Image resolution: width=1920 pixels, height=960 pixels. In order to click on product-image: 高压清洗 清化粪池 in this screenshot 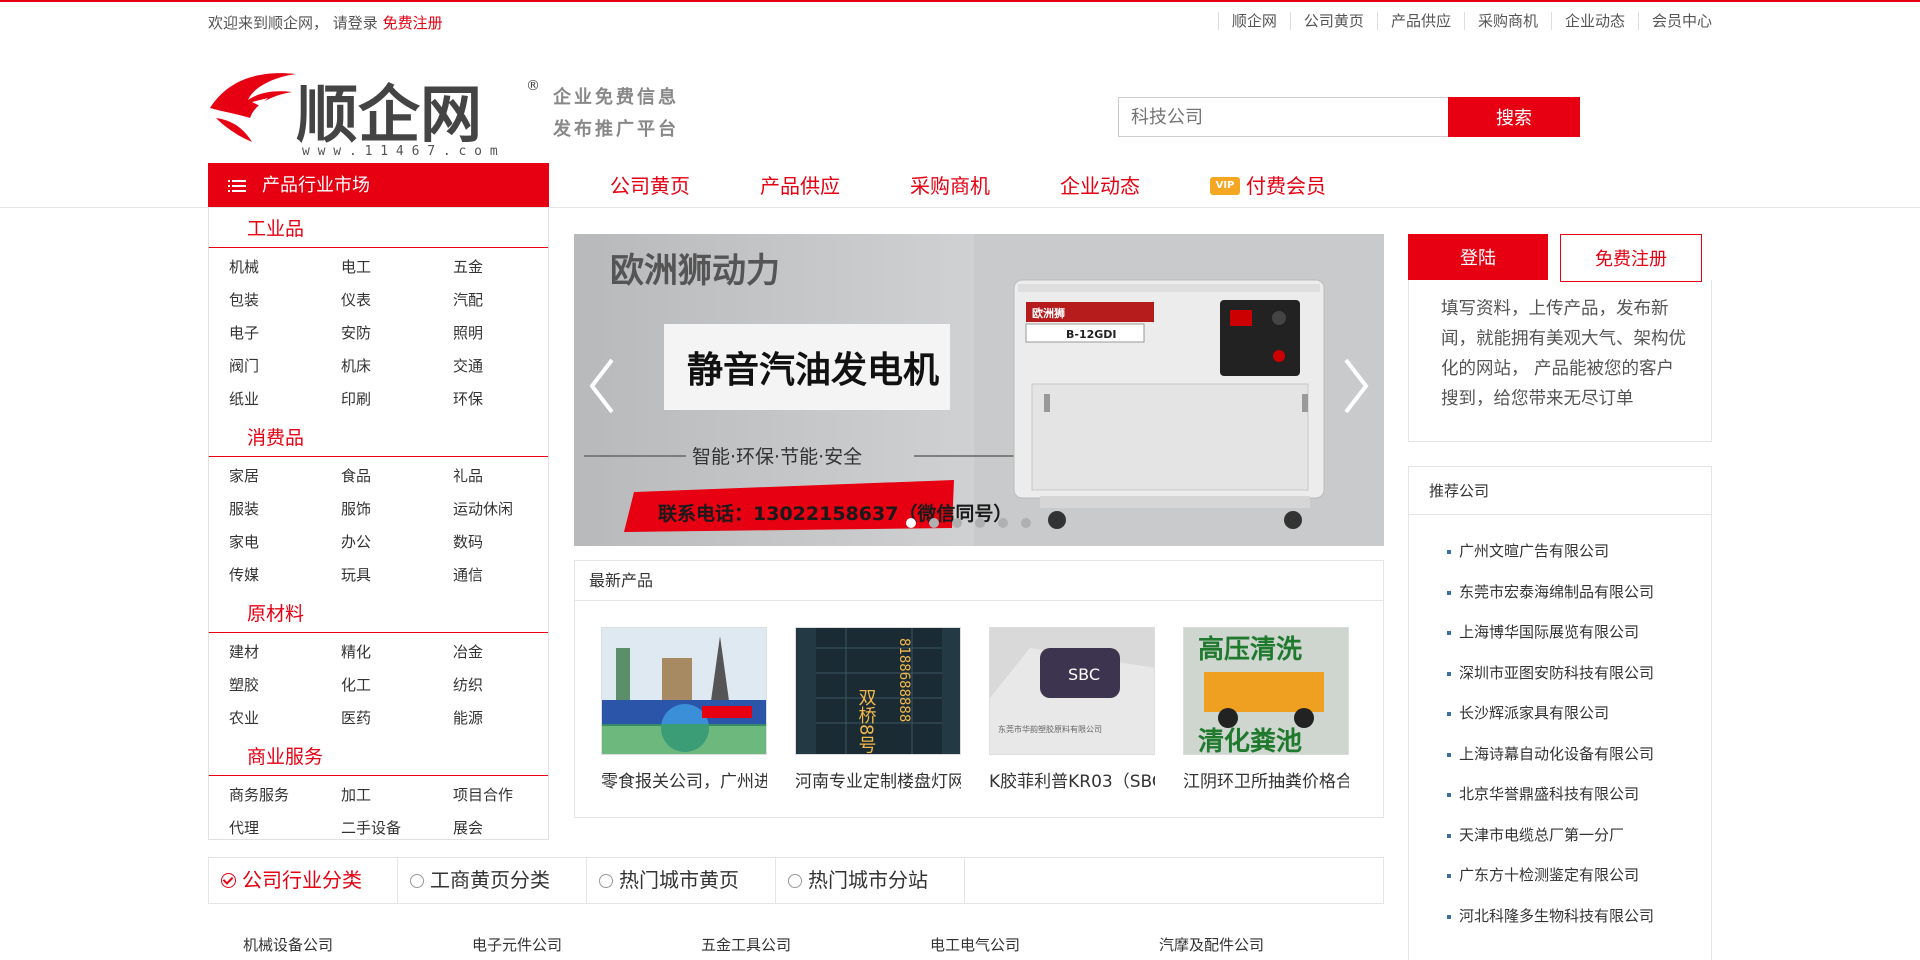, I will do `click(1266, 691)`.